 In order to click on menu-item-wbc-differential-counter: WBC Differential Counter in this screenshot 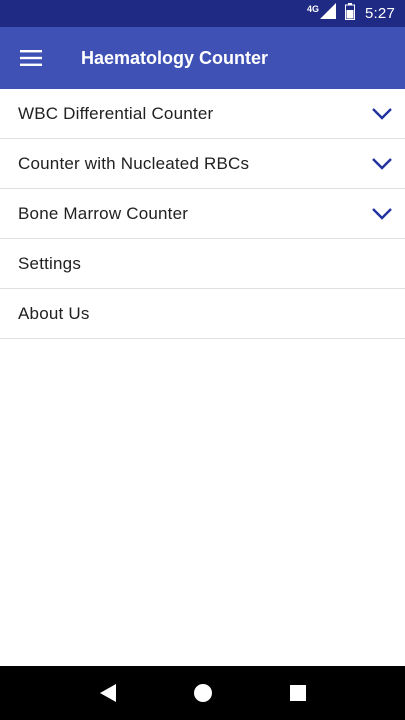, I will do `click(202, 114)`.